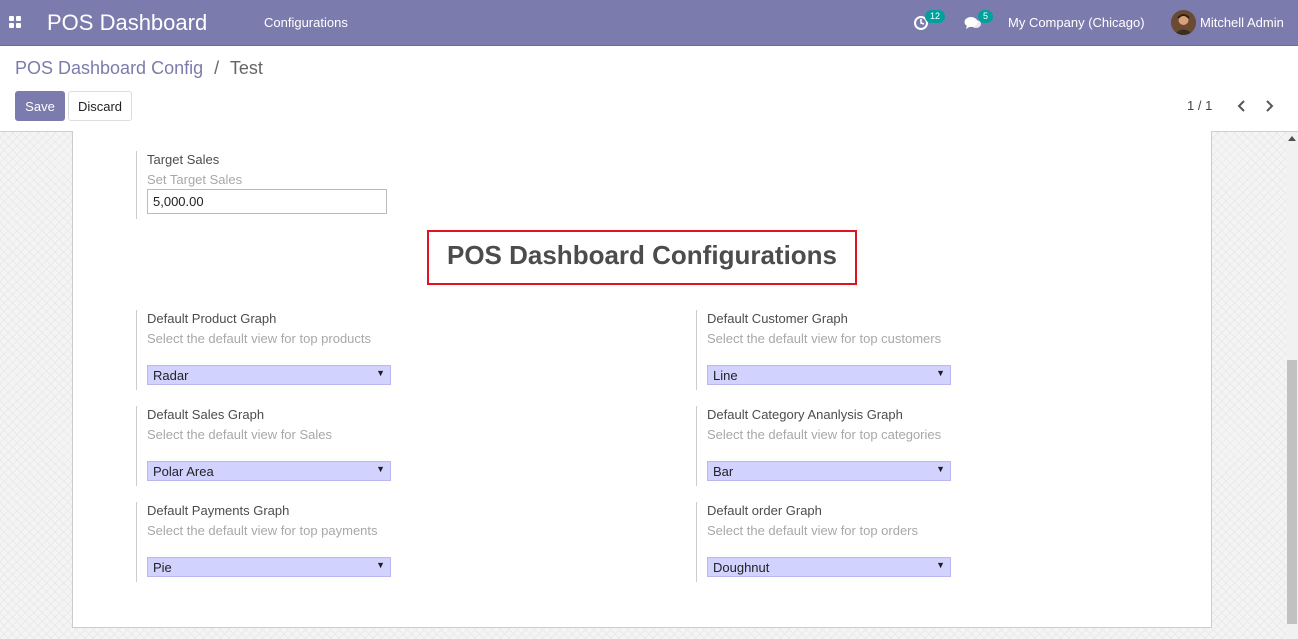  What do you see at coordinates (642, 257) in the screenshot?
I see `section-title: POS Dashboard Configurations` at bounding box center [642, 257].